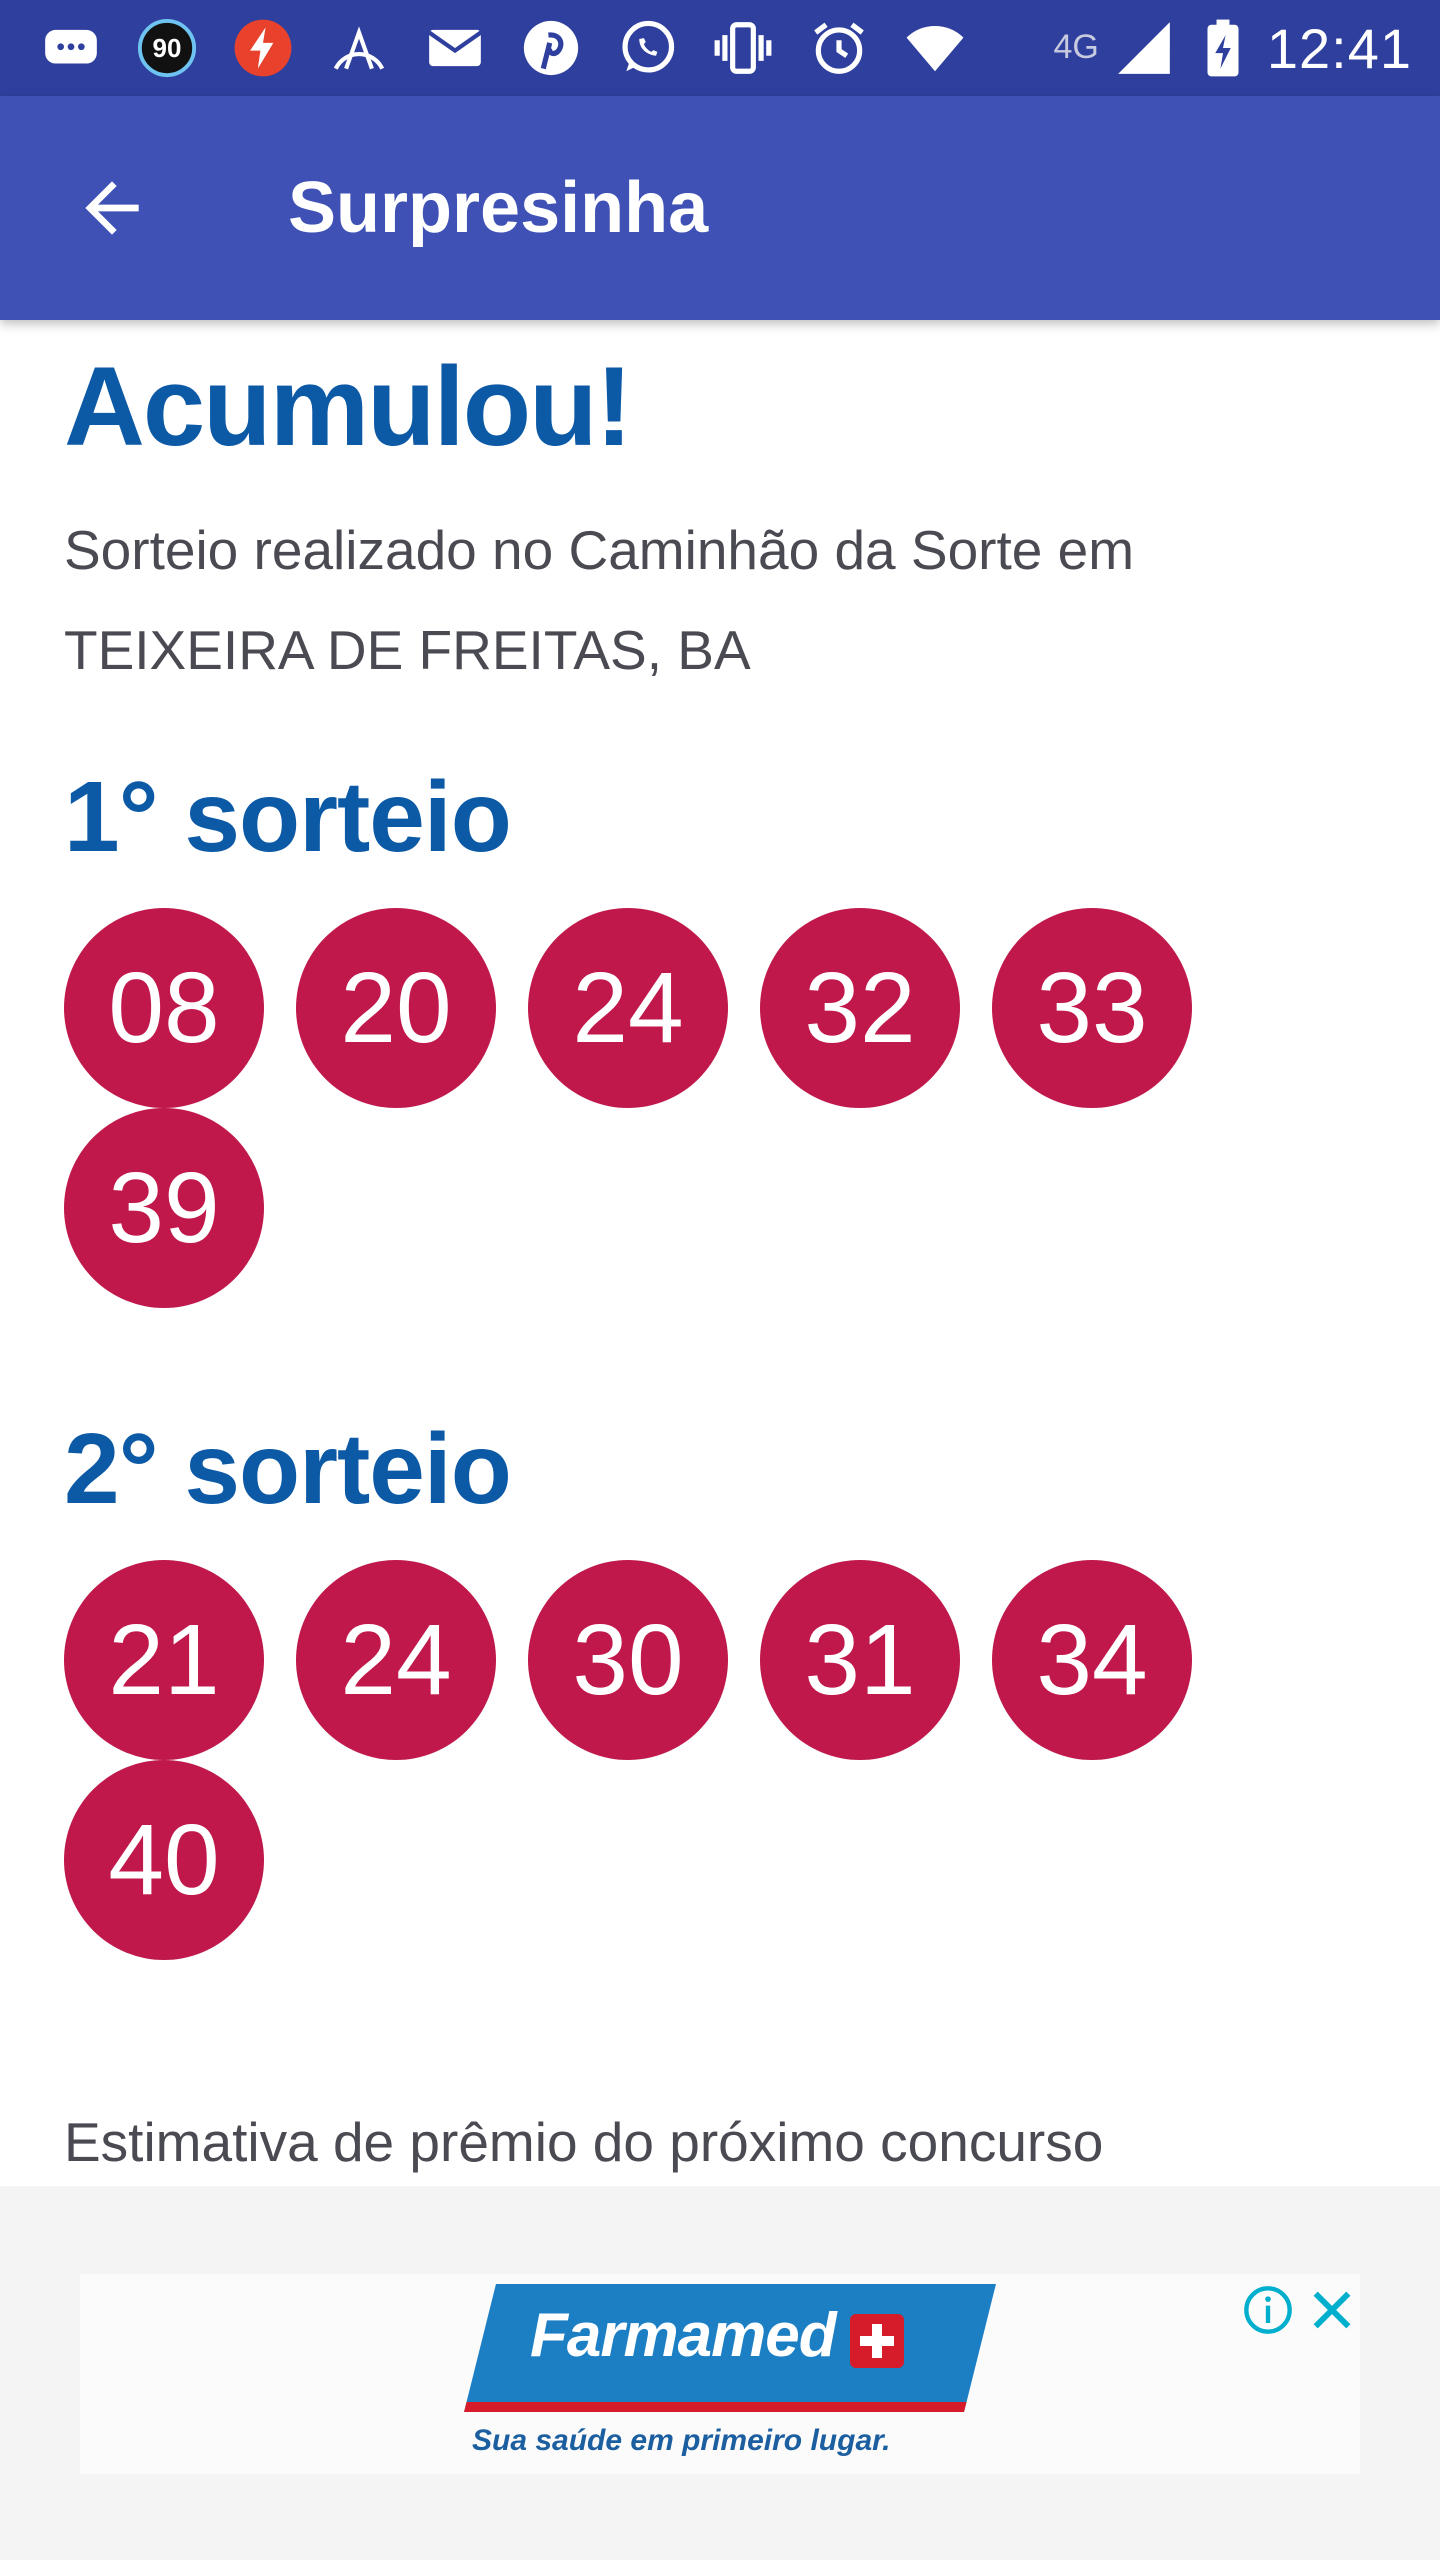  What do you see at coordinates (1092, 1008) in the screenshot?
I see `number-ball: 33` at bounding box center [1092, 1008].